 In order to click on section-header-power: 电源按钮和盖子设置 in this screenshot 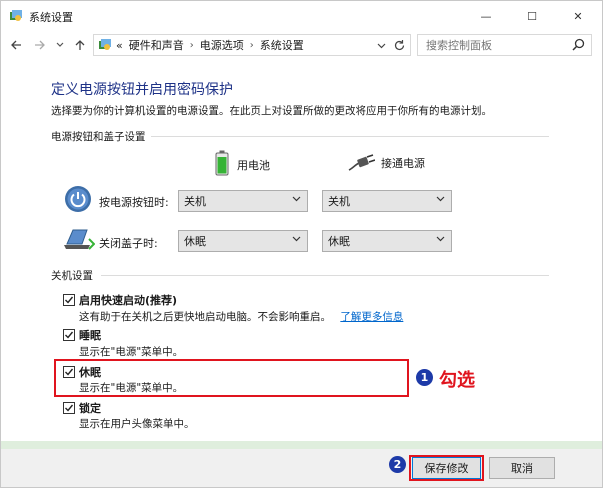, I will do `click(98, 137)`.